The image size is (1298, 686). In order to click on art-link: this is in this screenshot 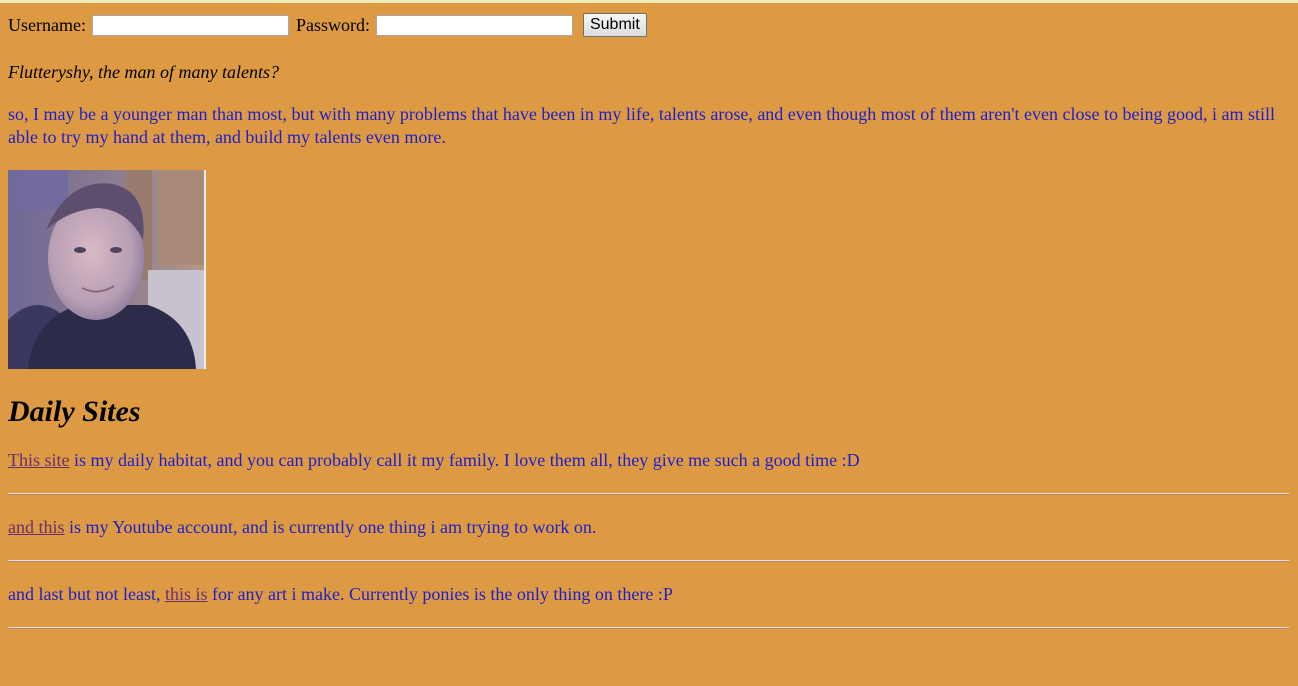, I will do `click(186, 594)`.